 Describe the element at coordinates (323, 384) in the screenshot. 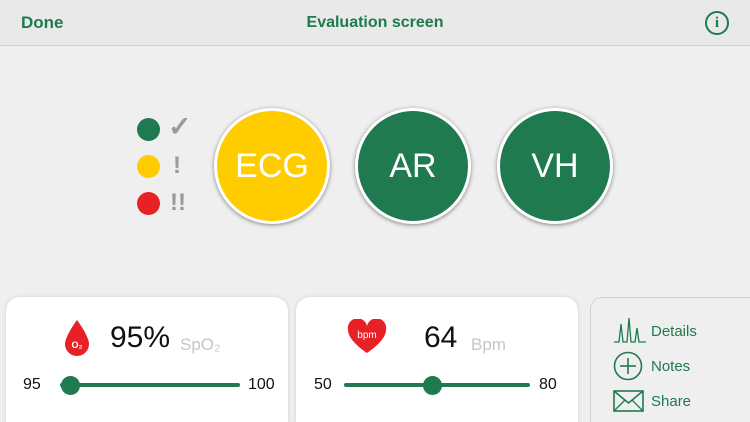

I see `heart-rate-min-label: 50` at that location.